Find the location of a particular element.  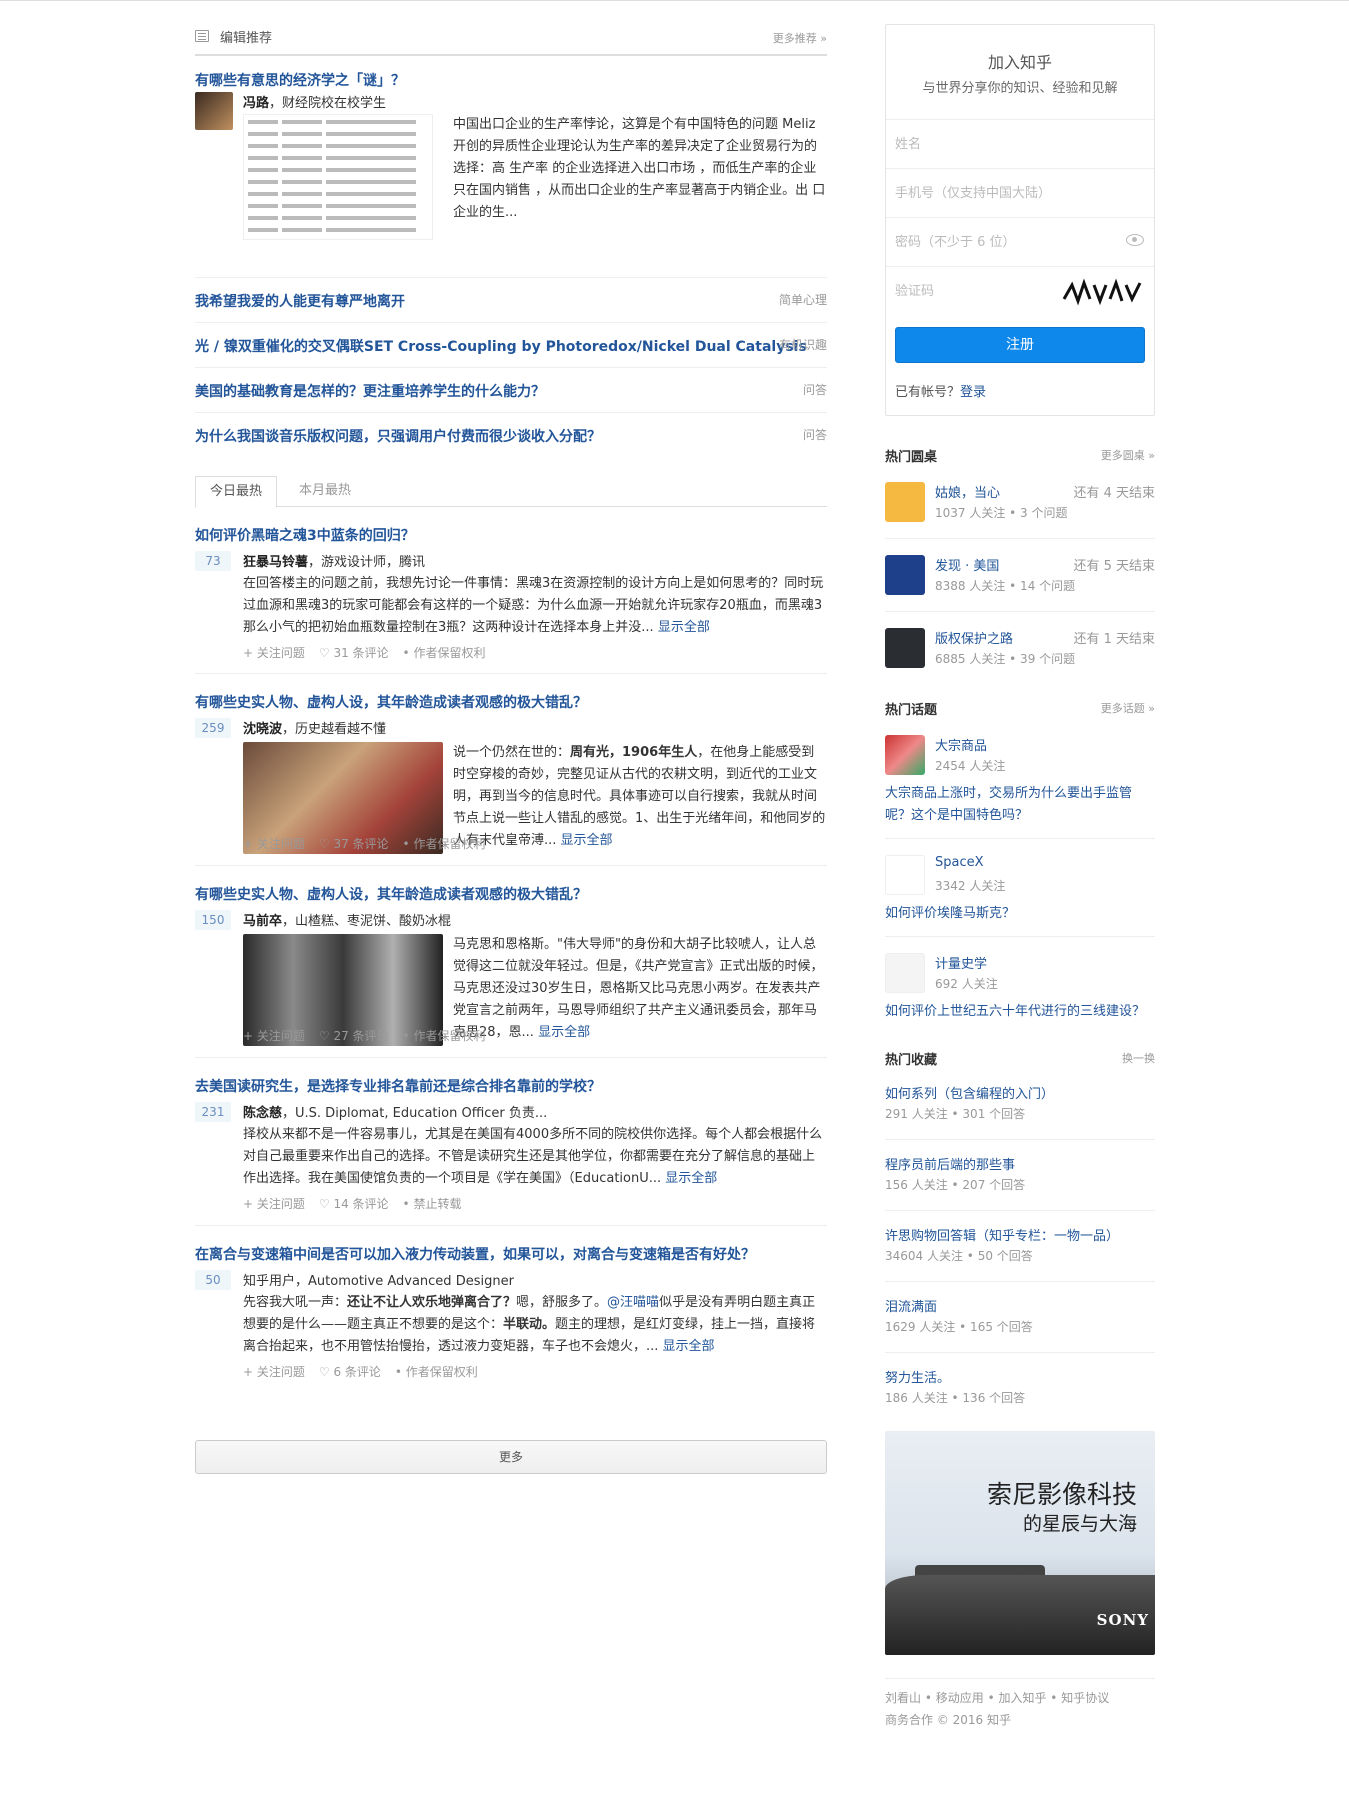

register-button: 注册 is located at coordinates (1020, 345).